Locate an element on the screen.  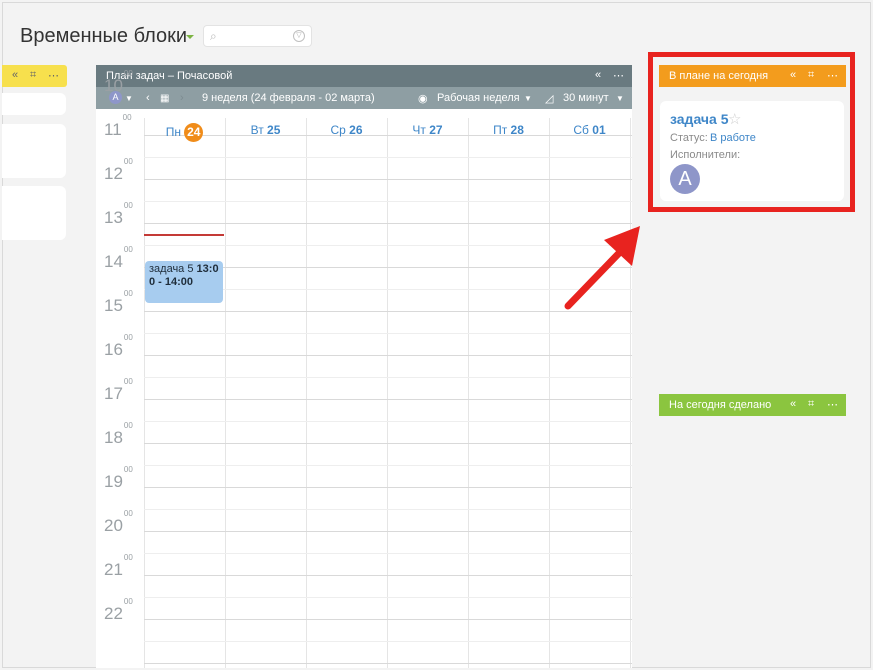
hour-label: 1200 is located at coordinates (118, 170).